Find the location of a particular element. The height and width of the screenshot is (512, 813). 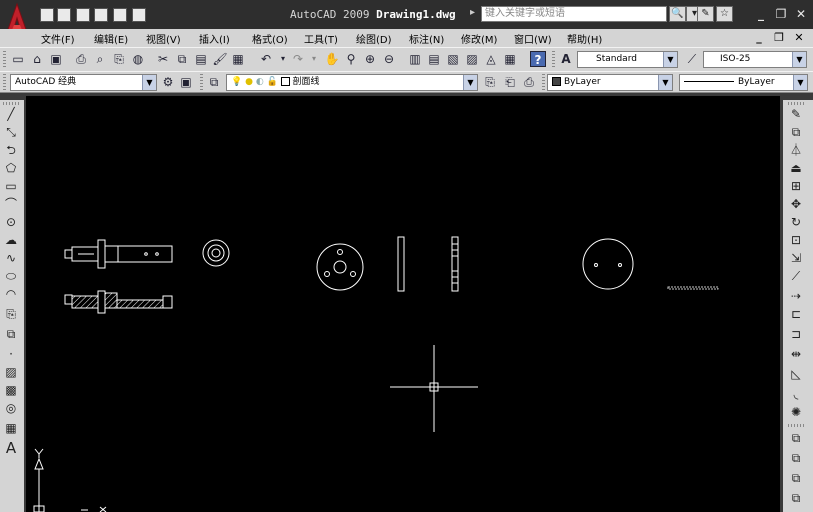

trim-icon: ⟋ is located at coordinates (796, 276).